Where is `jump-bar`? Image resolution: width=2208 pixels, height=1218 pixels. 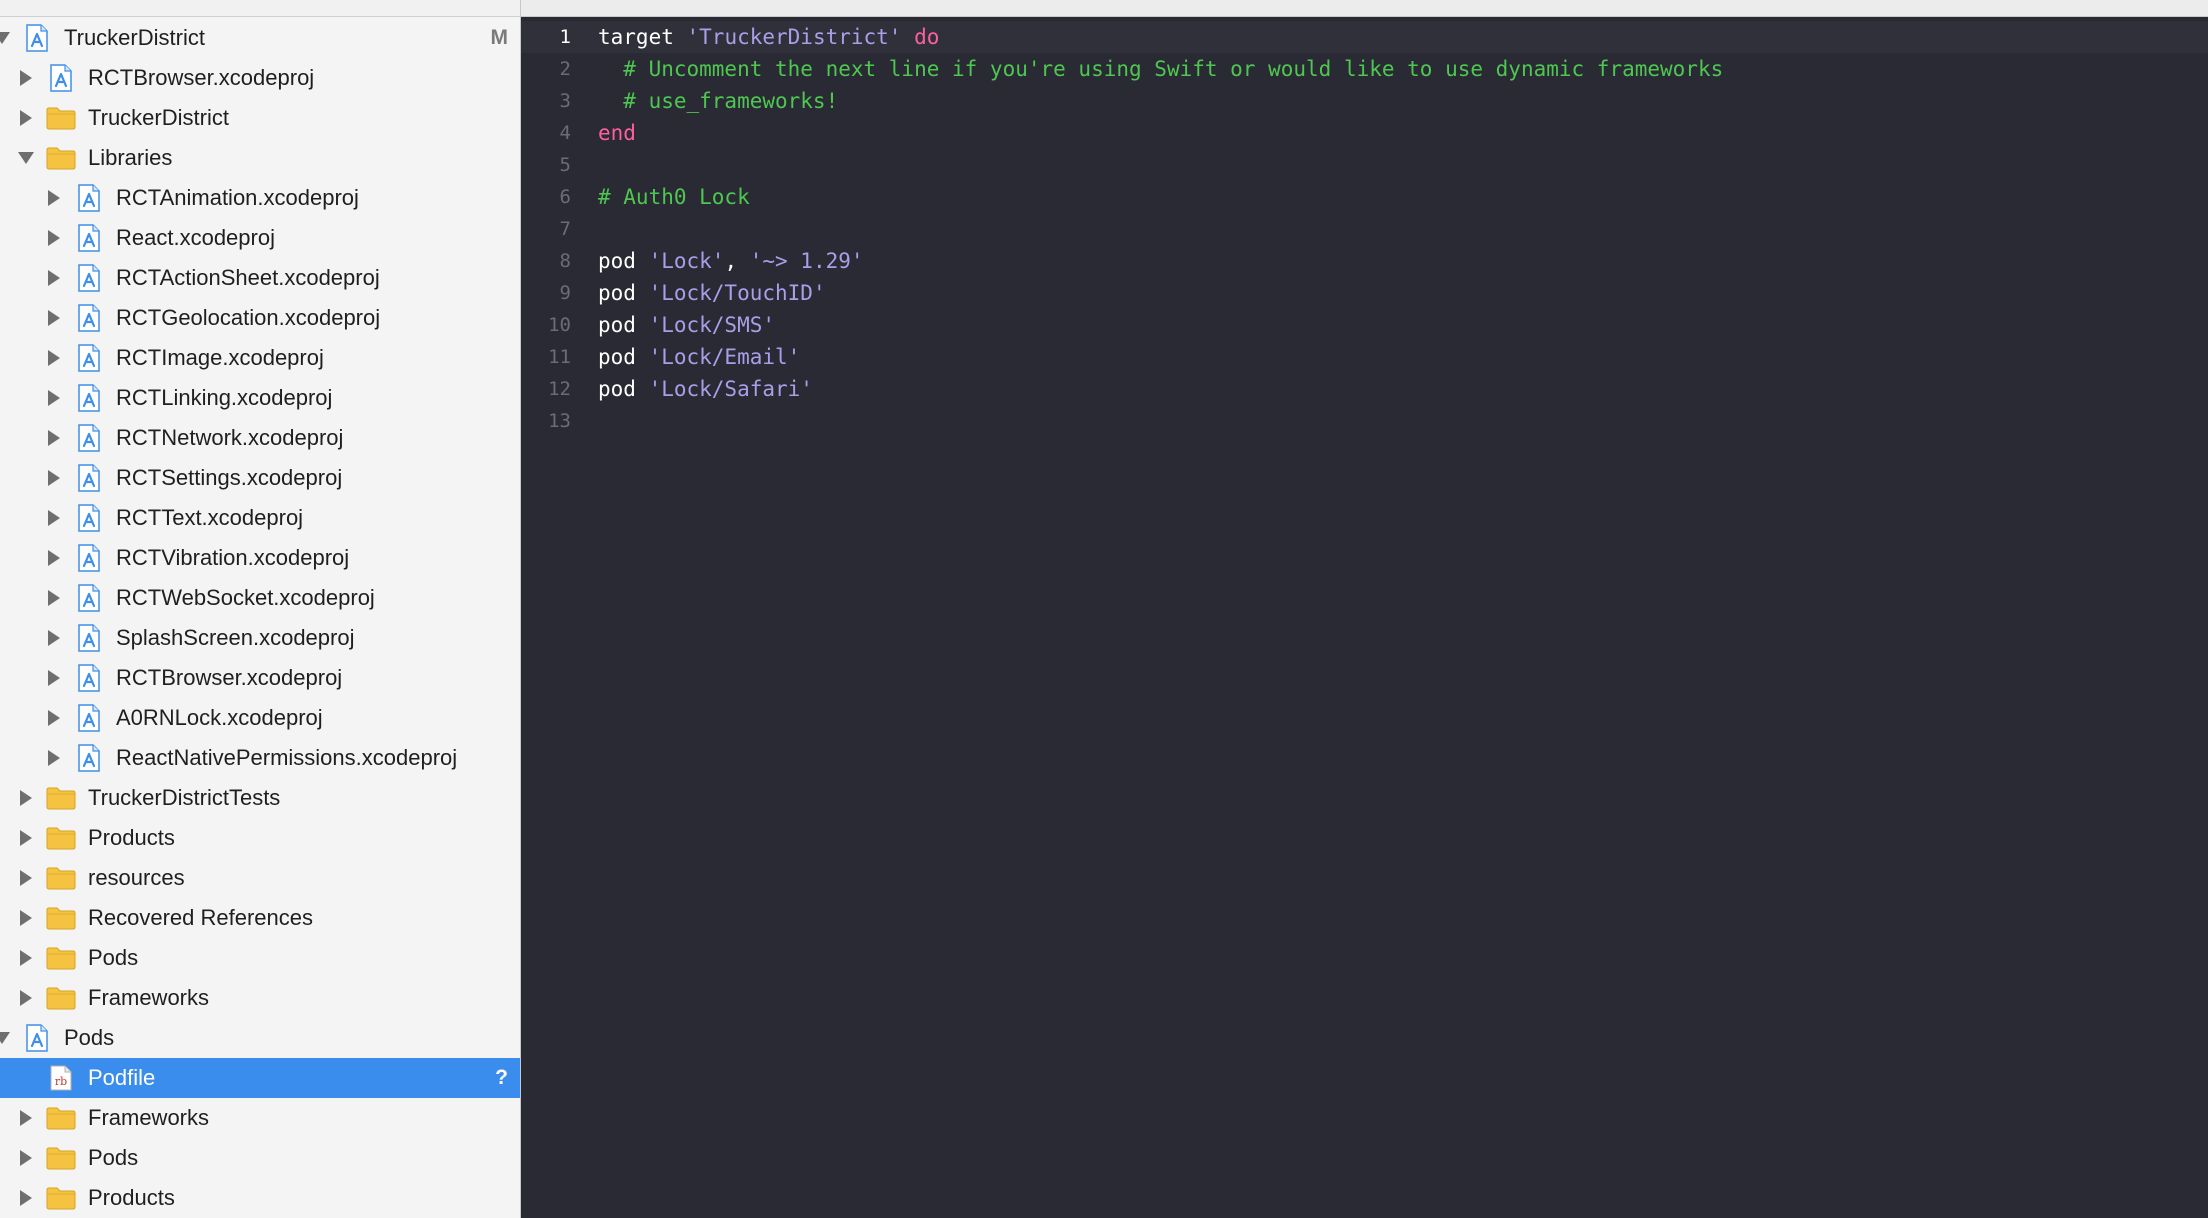
jump-bar is located at coordinates (1364, 8).